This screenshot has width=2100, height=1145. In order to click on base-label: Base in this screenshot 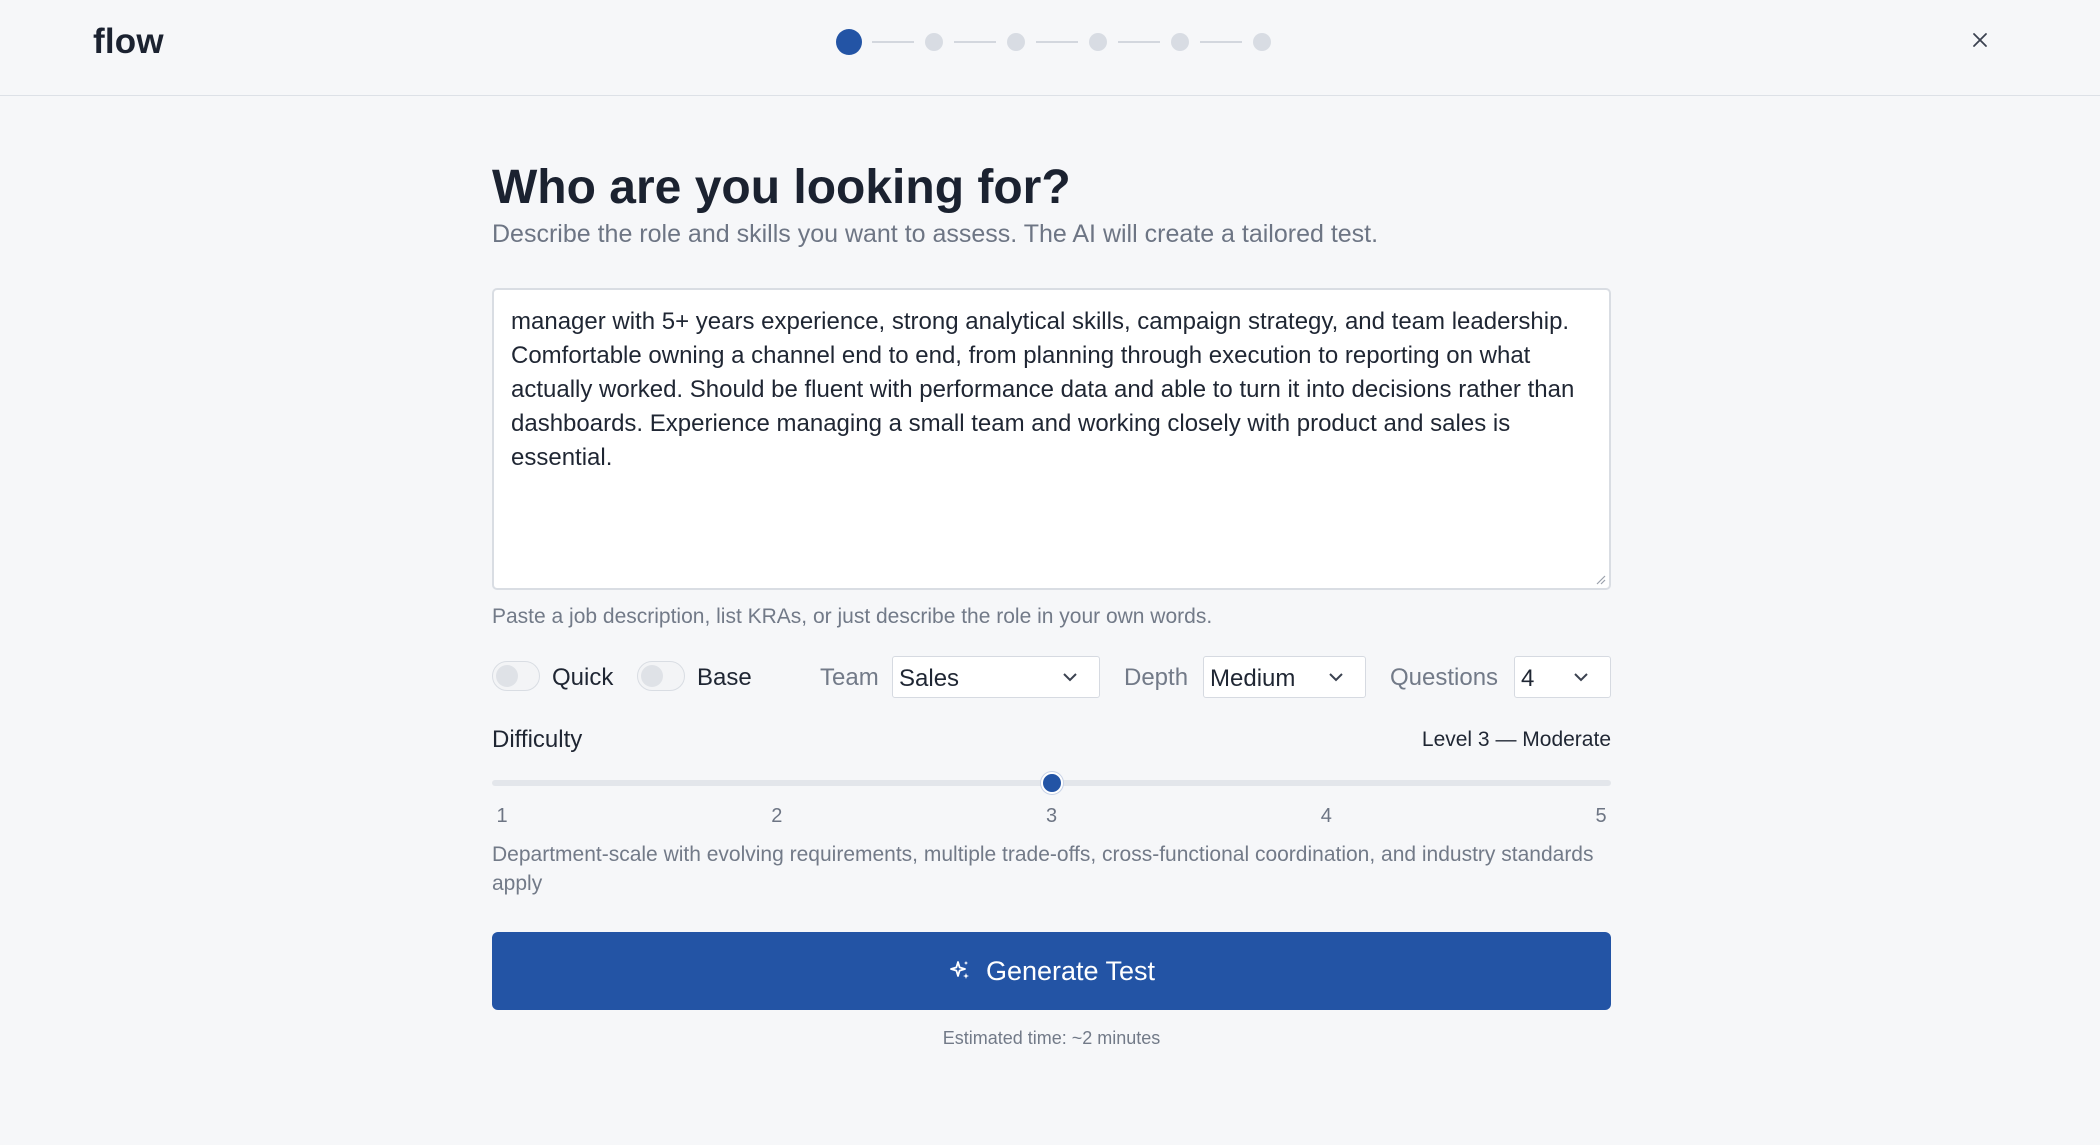, I will do `click(724, 677)`.